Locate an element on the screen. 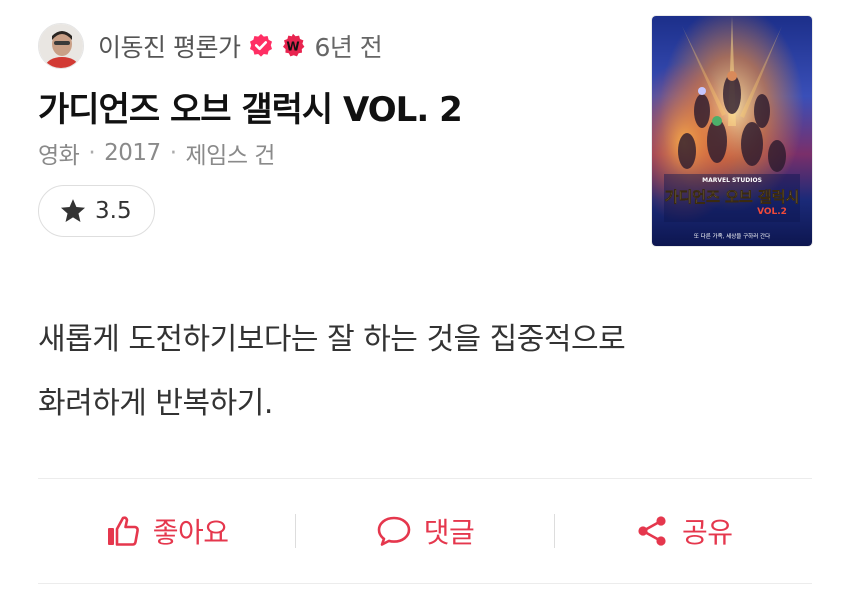 Image resolution: width=850 pixels, height=609 pixels. poster-studio: MARVEL STUDIOS is located at coordinates (732, 180).